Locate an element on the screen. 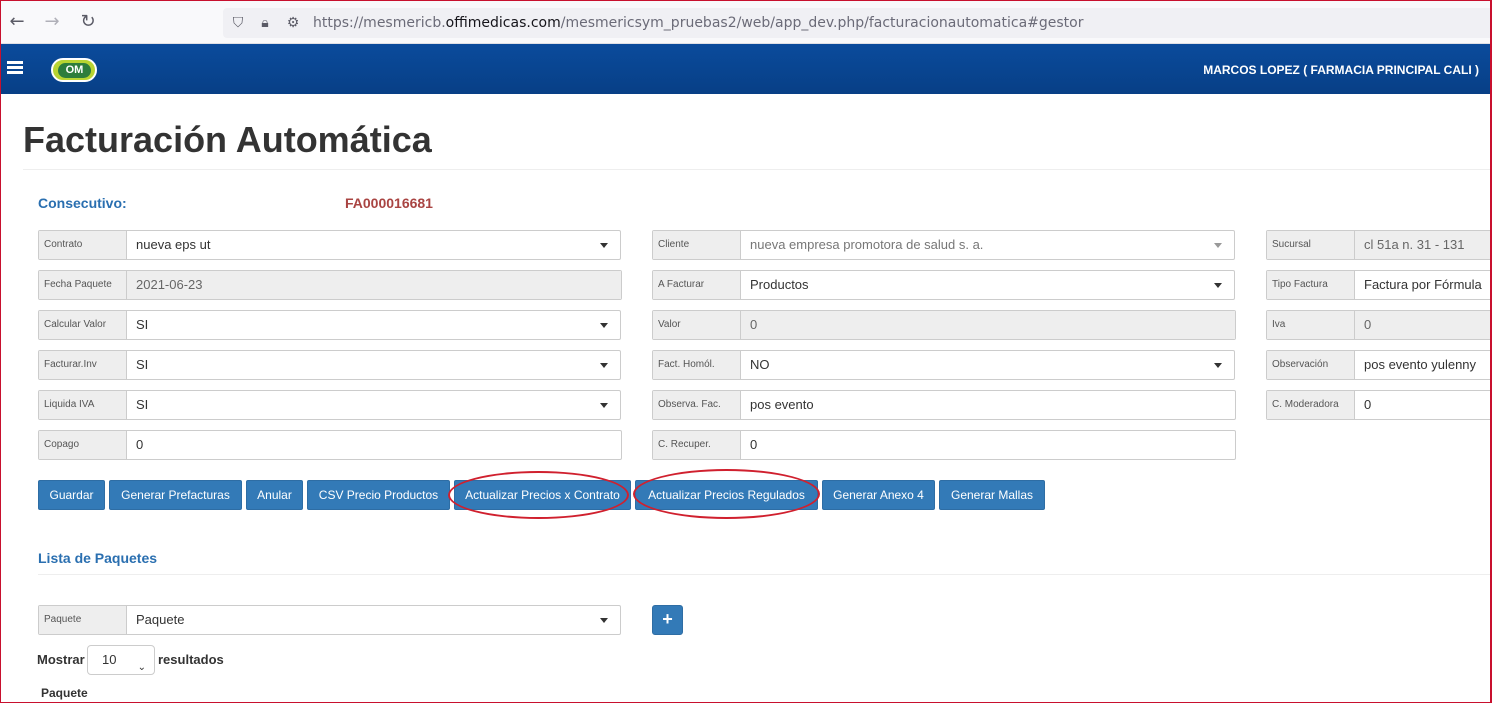 The image size is (1492, 703). add-paquete-button: + is located at coordinates (667, 620).